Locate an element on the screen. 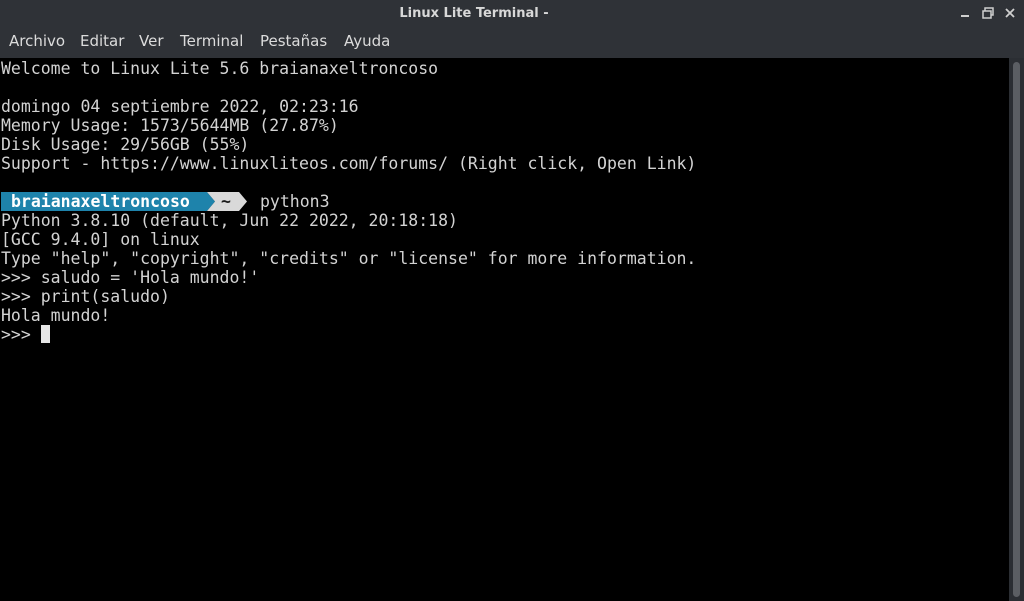  output-line: Hola mundo! is located at coordinates (56, 315).